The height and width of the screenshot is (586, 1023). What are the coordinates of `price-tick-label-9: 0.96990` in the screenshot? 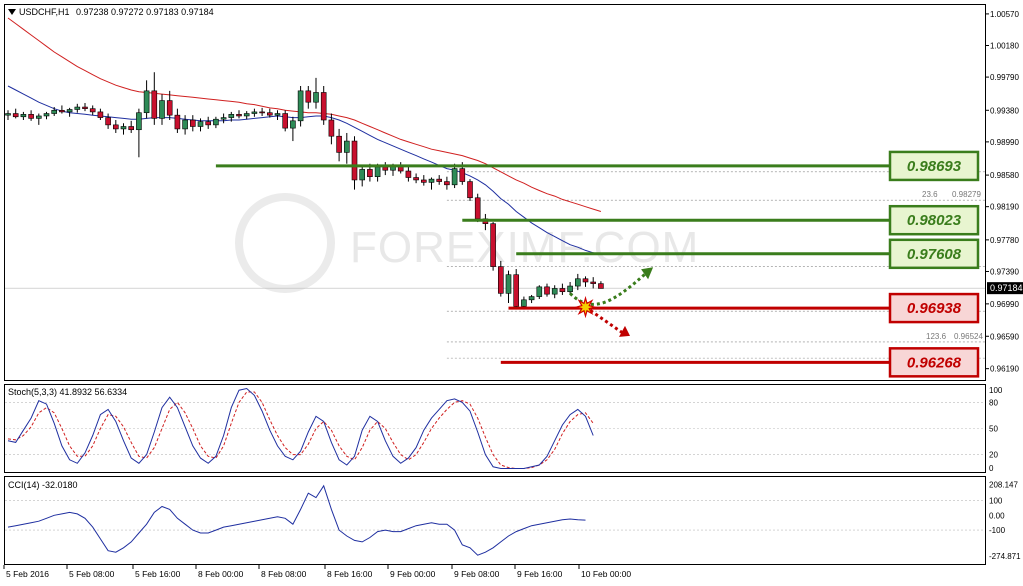 It's located at (1004, 304).